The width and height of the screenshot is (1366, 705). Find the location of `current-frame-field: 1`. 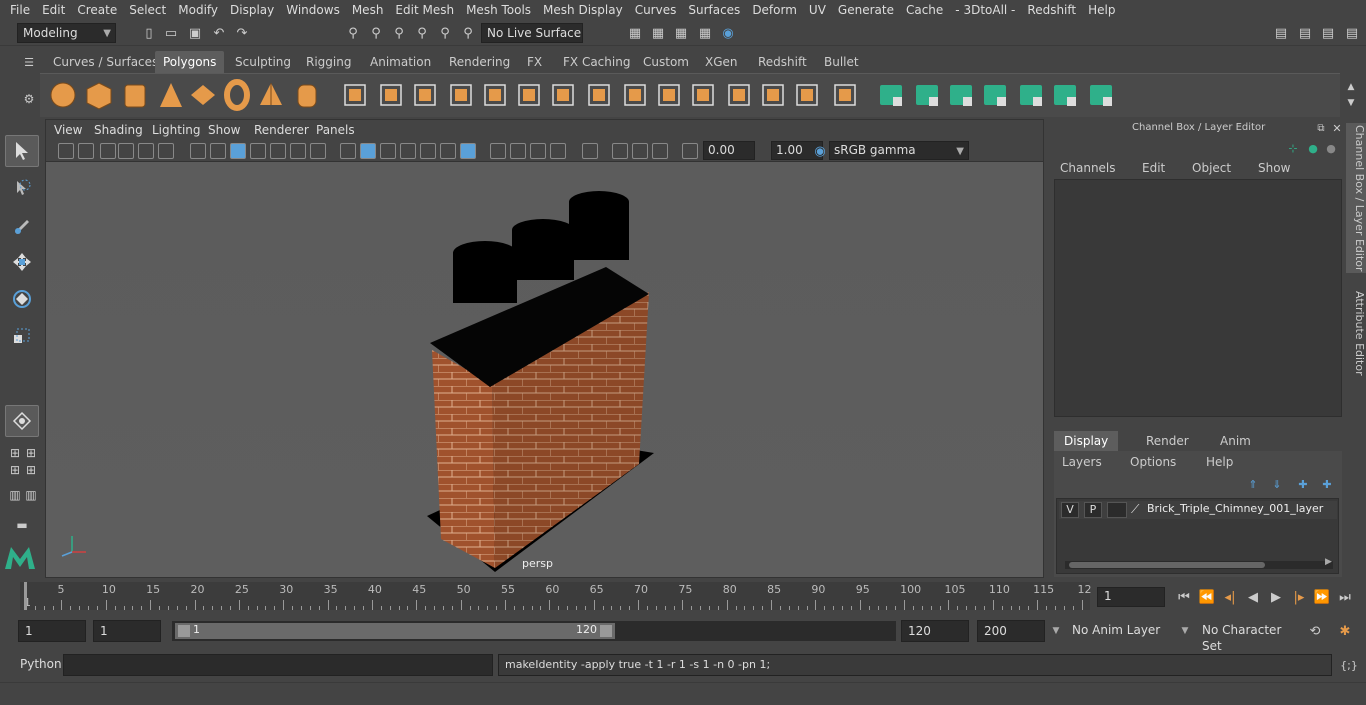

current-frame-field: 1 is located at coordinates (1131, 597).